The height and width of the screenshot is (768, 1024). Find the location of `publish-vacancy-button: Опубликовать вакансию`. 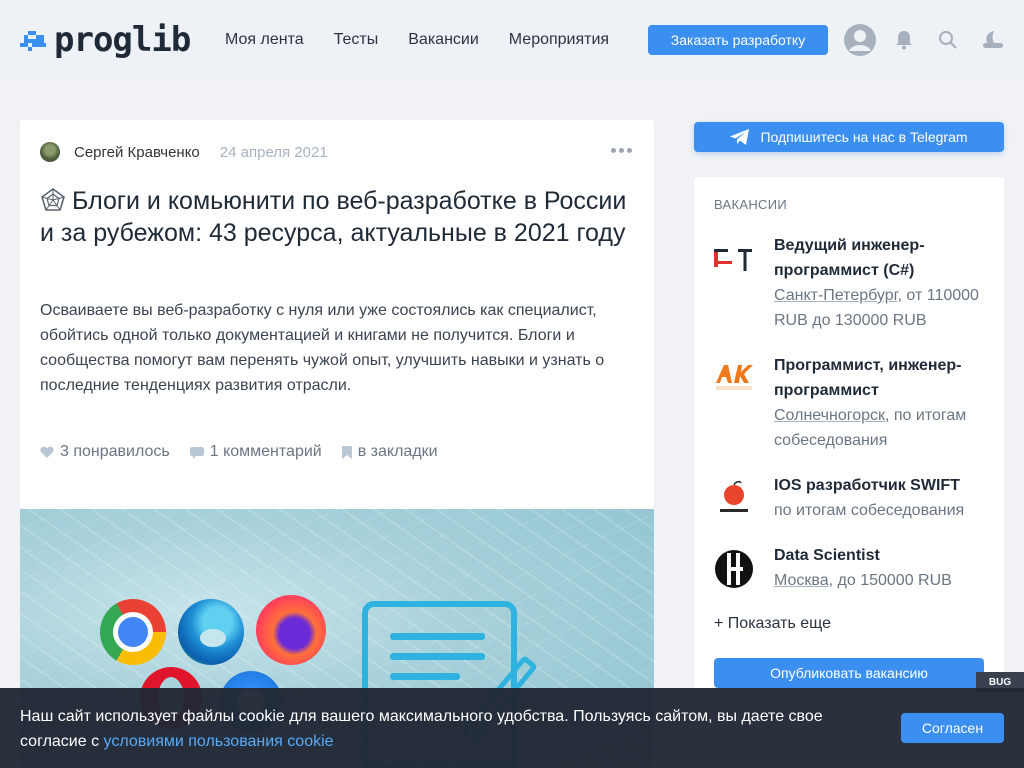

publish-vacancy-button: Опубликовать вакансию is located at coordinates (849, 673).